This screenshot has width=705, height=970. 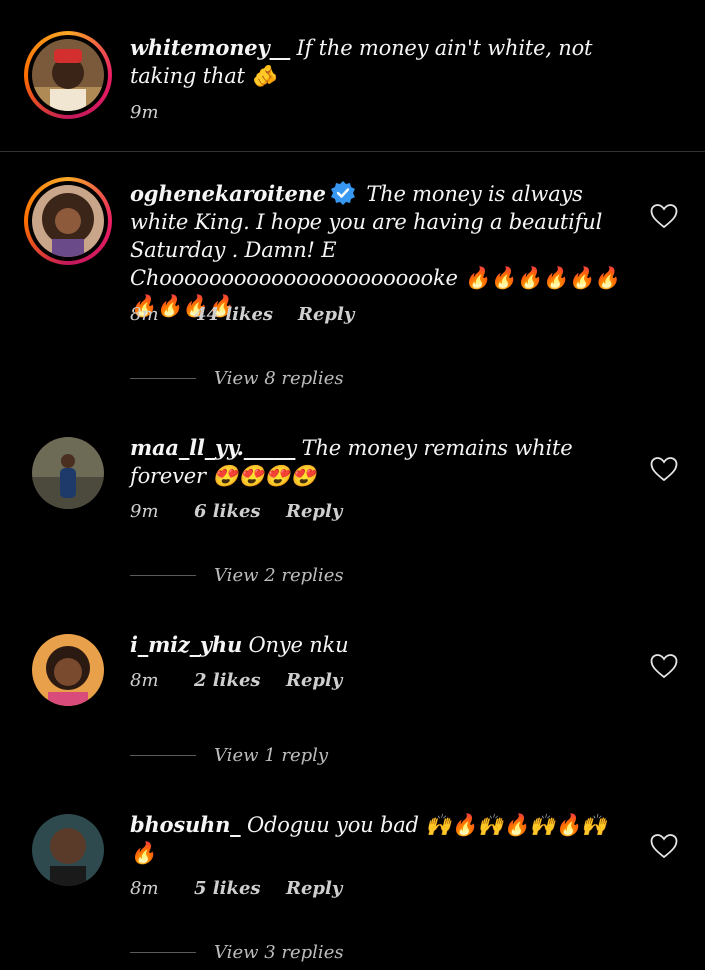 I want to click on comment-username: bhosuhn_, so click(x=185, y=824).